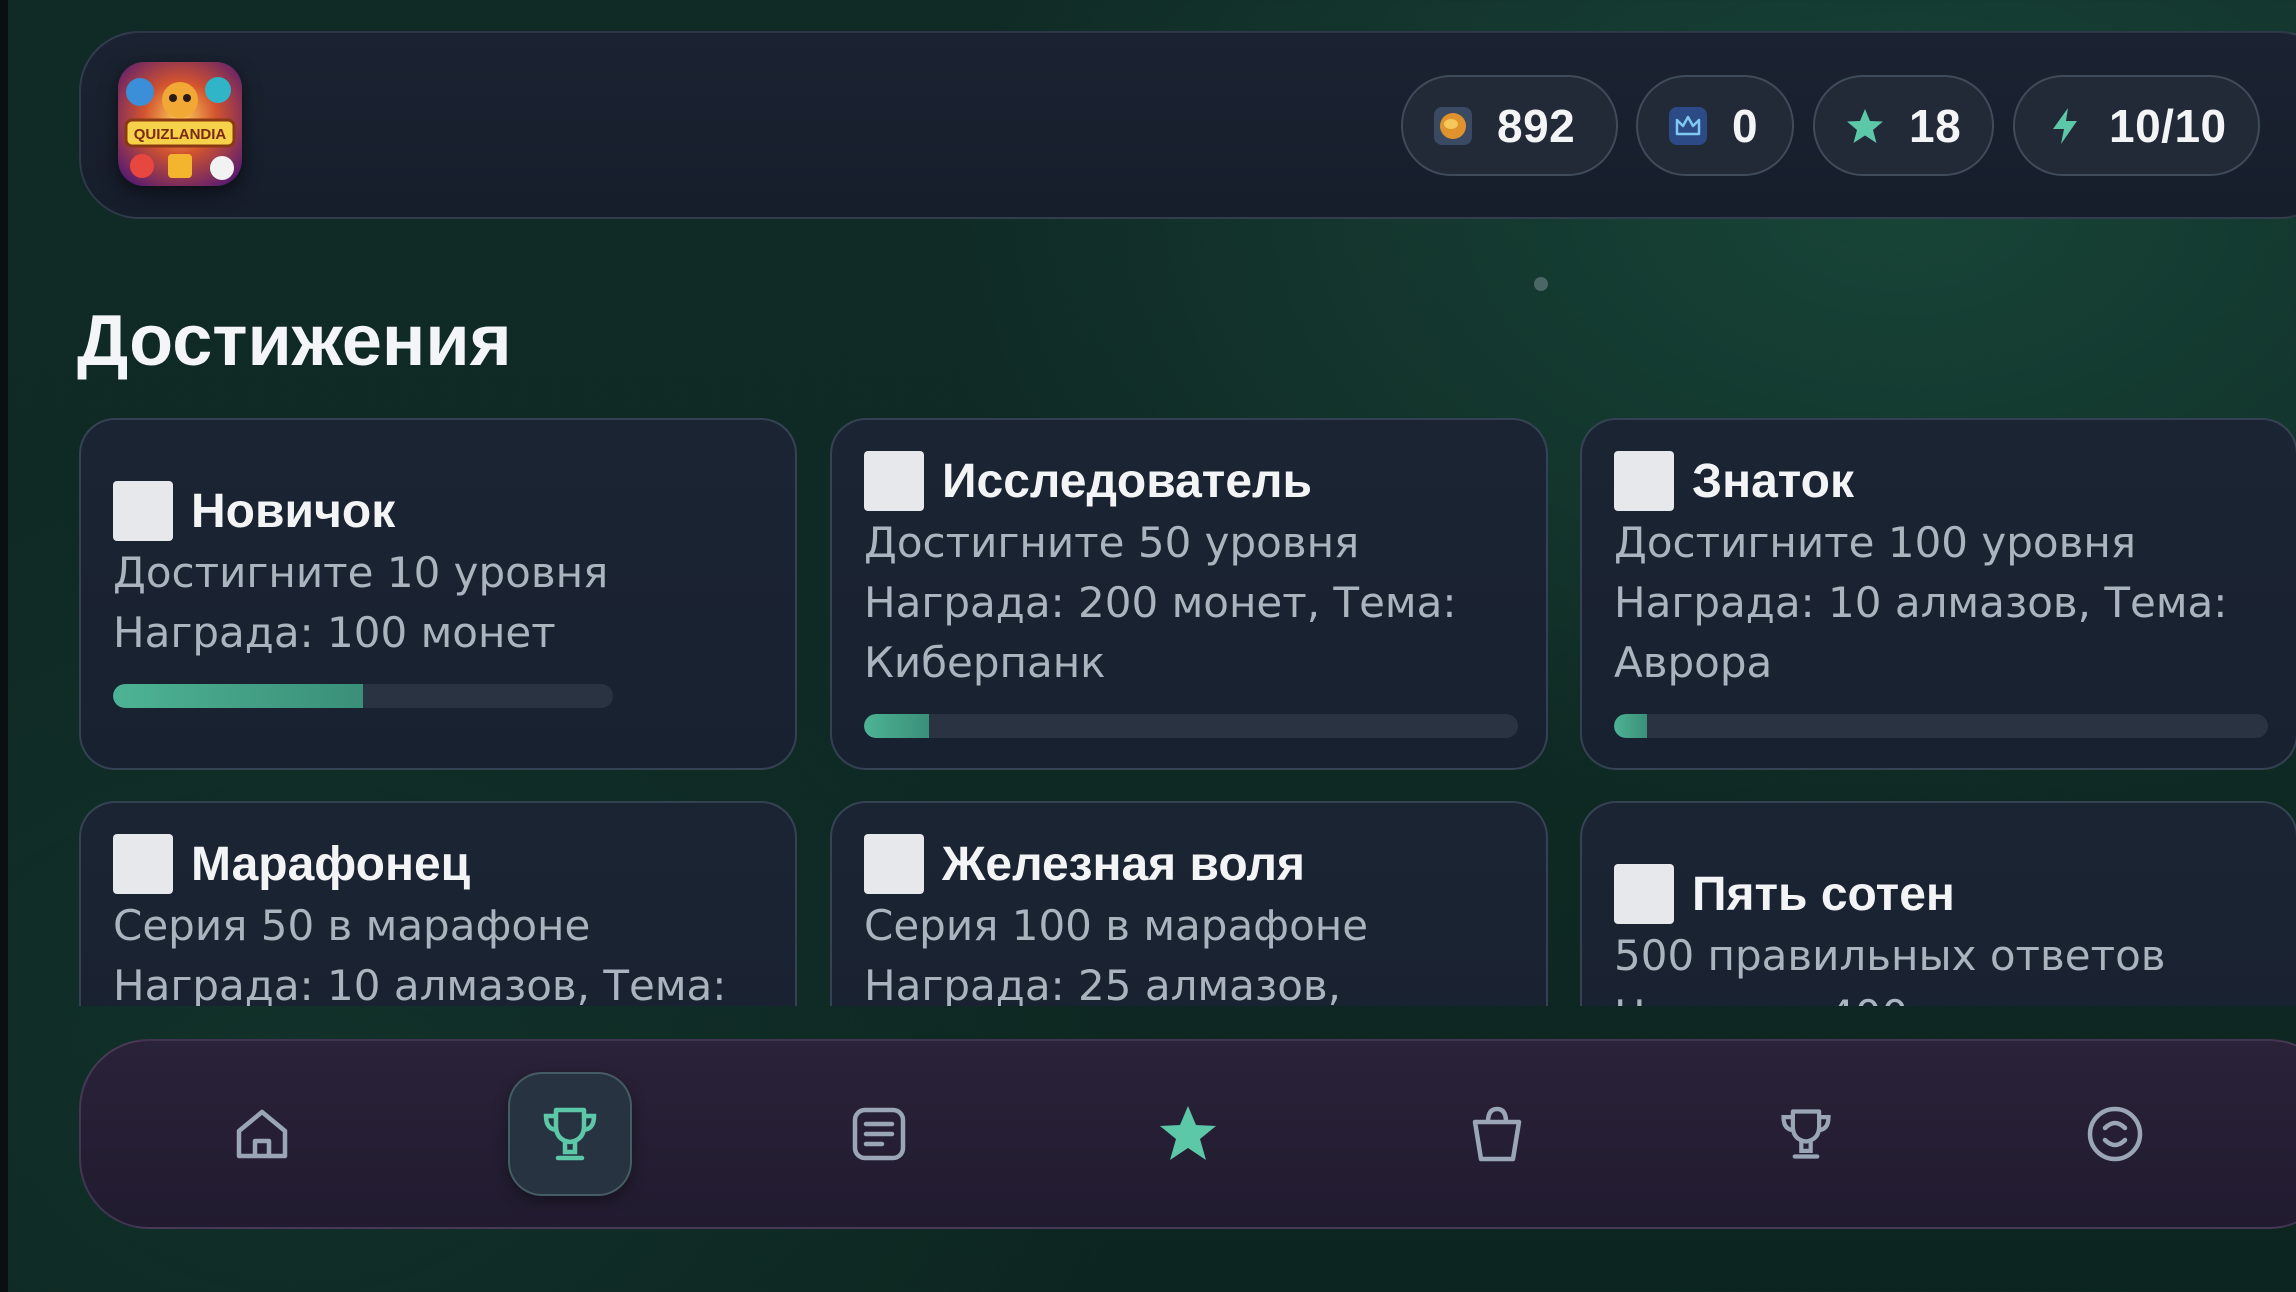  What do you see at coordinates (1935, 125) in the screenshot?
I see `stars-value: 18` at bounding box center [1935, 125].